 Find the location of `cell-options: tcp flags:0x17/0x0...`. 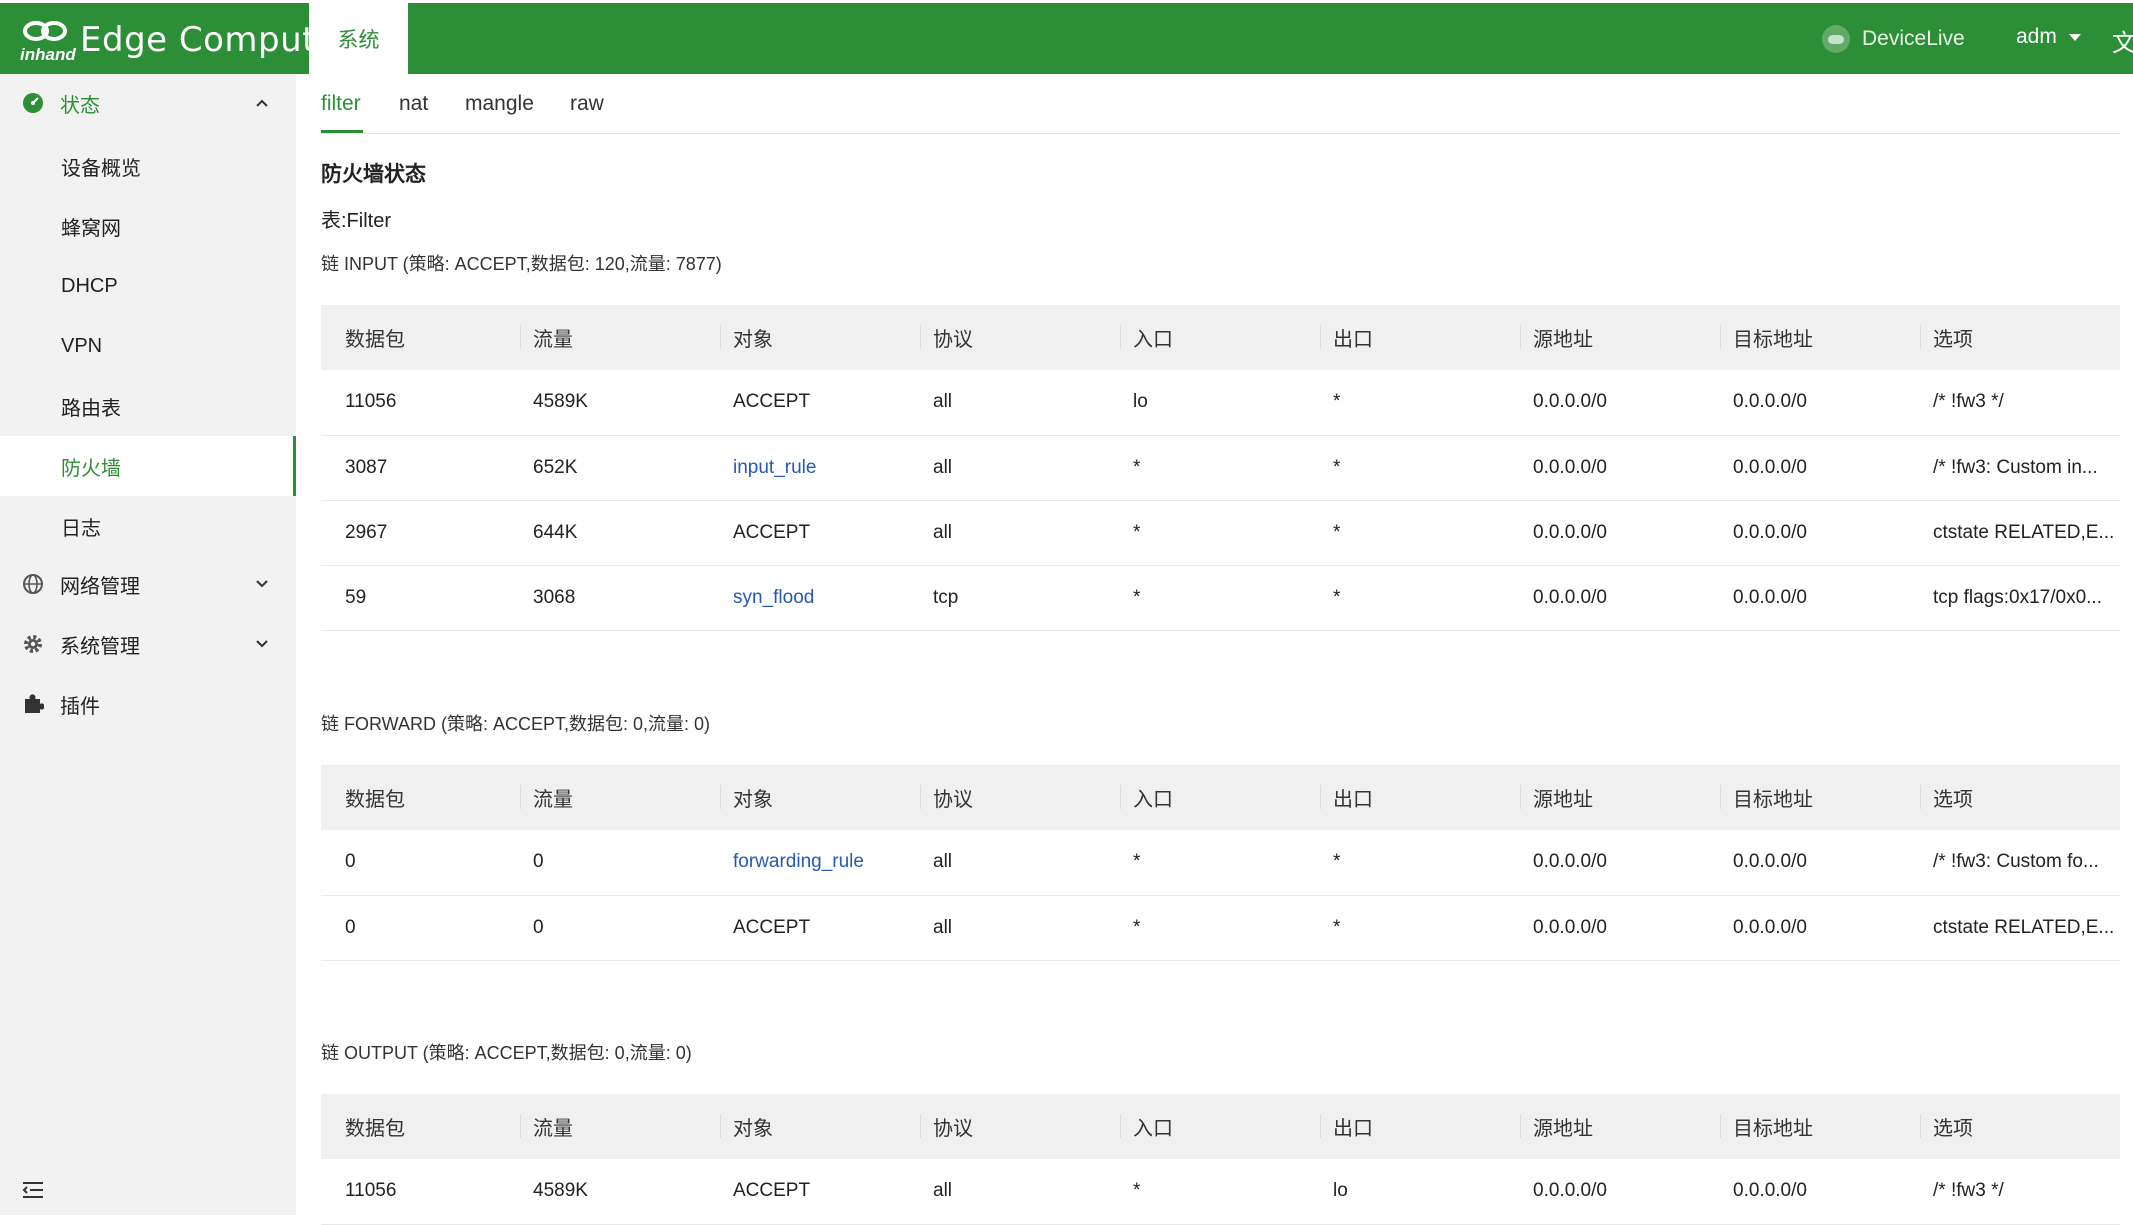

cell-options: tcp flags:0x17/0x0... is located at coordinates (2020, 598).